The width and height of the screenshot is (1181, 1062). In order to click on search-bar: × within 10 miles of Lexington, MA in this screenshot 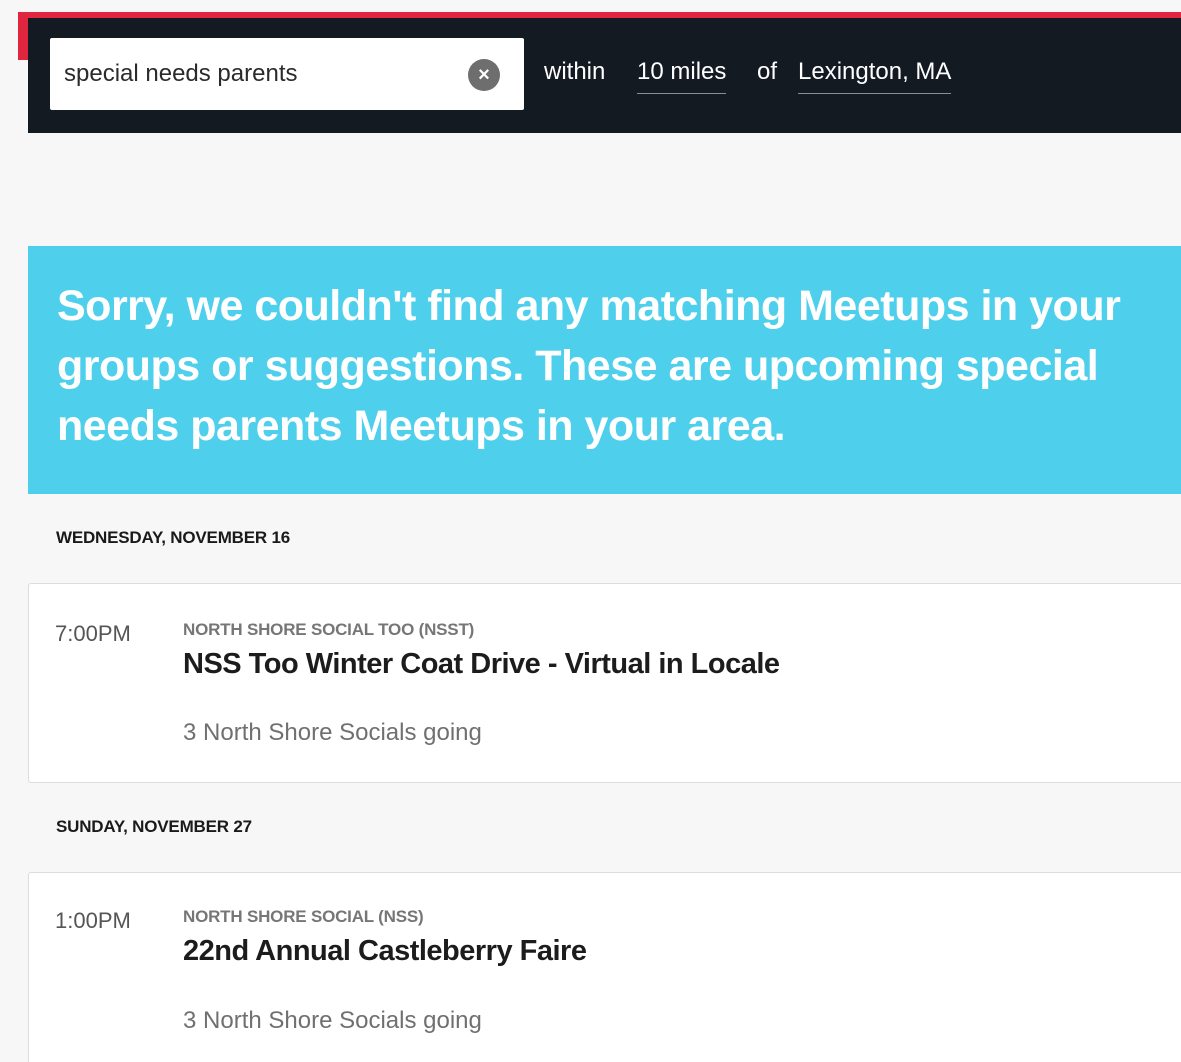, I will do `click(604, 75)`.